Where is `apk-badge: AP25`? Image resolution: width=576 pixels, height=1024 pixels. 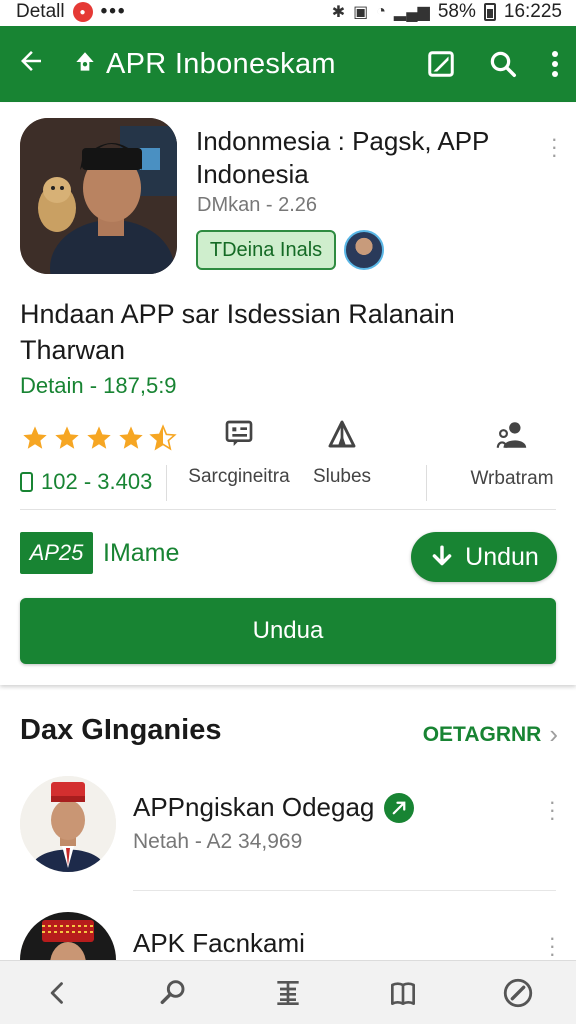
apk-badge: AP25 is located at coordinates (56, 553).